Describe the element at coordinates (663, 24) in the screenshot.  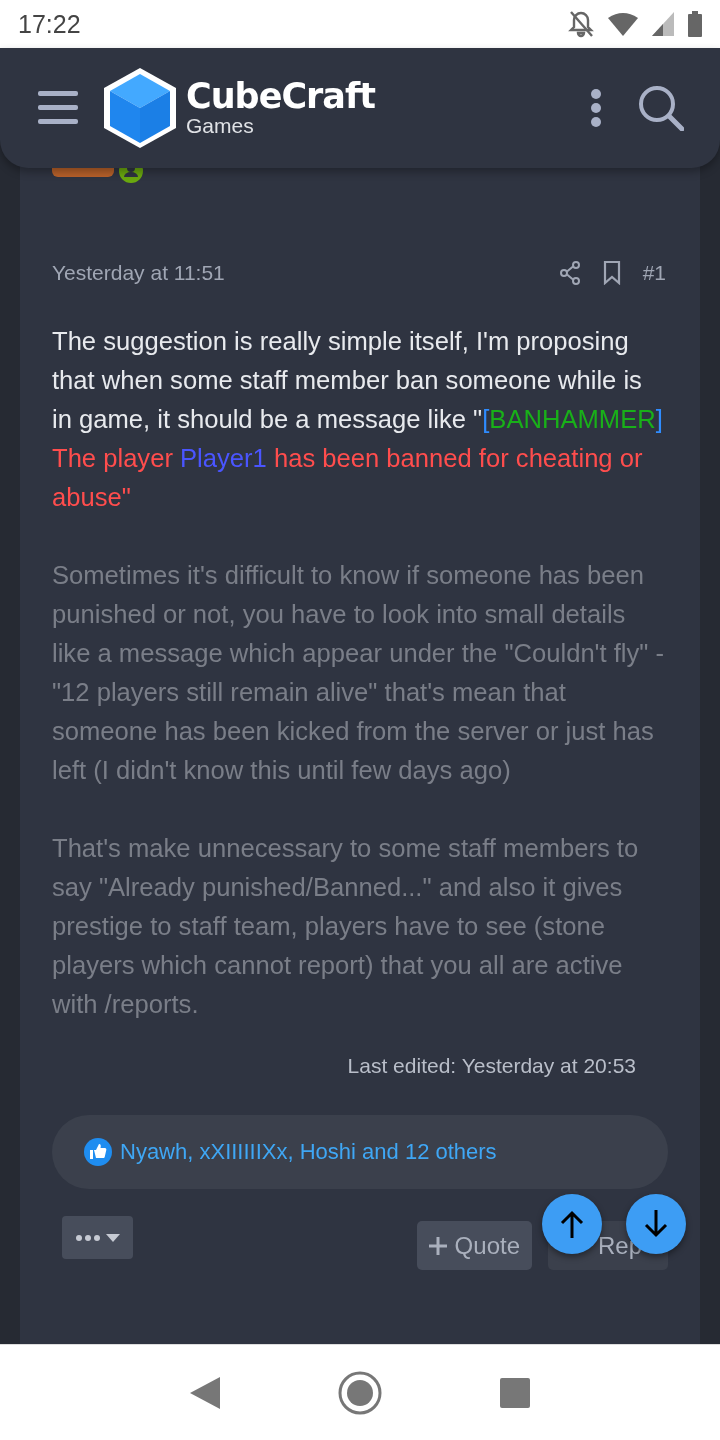
I see `signal-icon` at that location.